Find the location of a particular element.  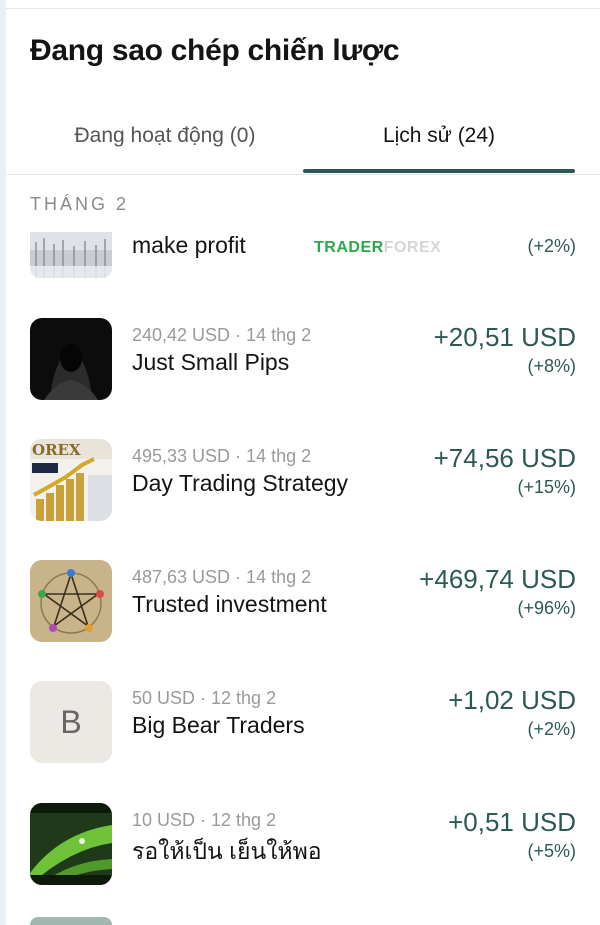

strategy-percent: (+5%) is located at coordinates (551, 851).